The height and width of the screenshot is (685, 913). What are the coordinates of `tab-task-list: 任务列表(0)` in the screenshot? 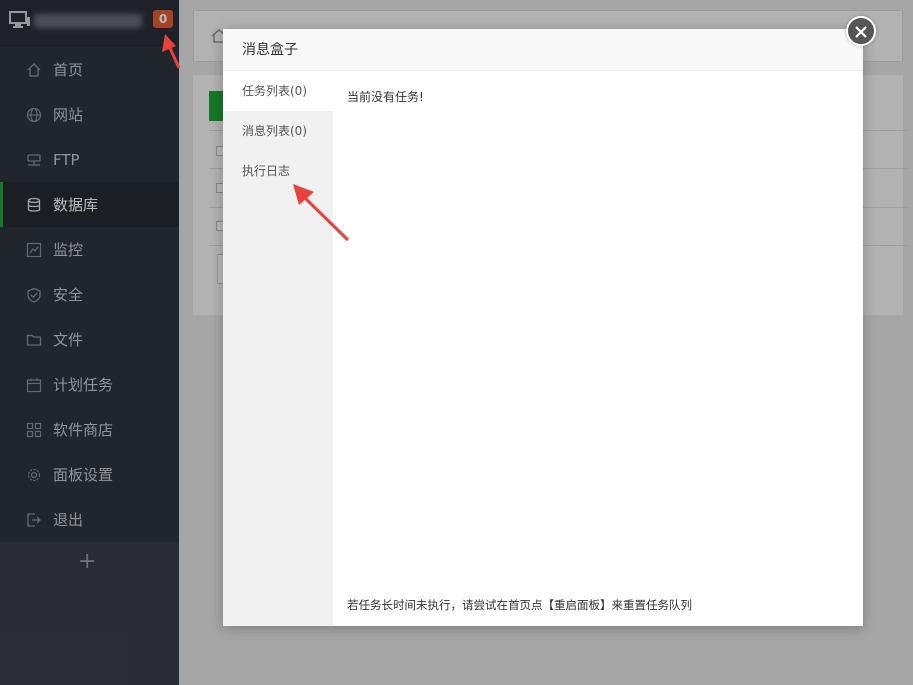 It's located at (278, 91).